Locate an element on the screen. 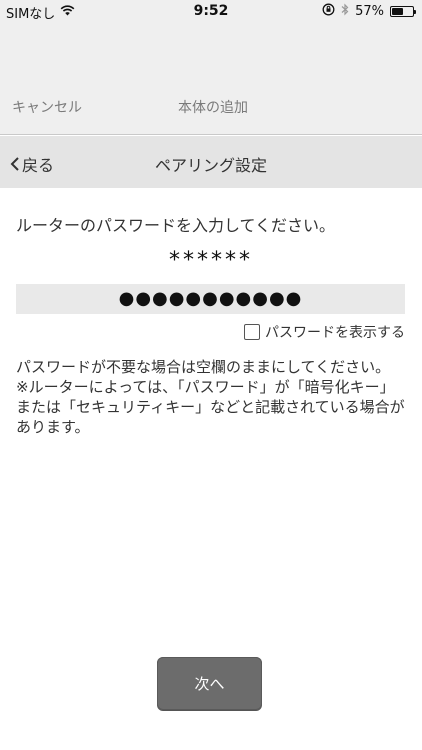  battery-icon is located at coordinates (403, 11).